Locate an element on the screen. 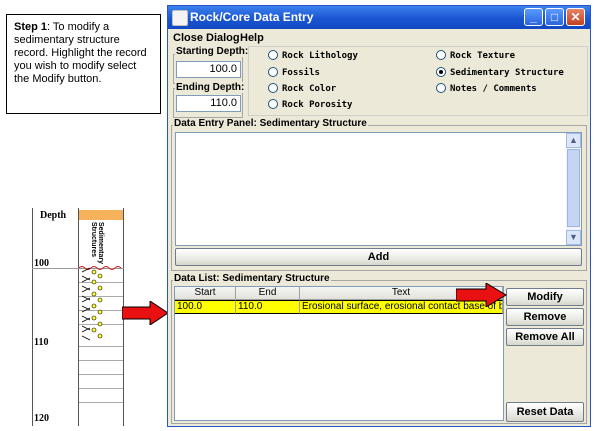 The image size is (594, 431). sedimentary-structure-symbols is located at coordinates (100, 303).